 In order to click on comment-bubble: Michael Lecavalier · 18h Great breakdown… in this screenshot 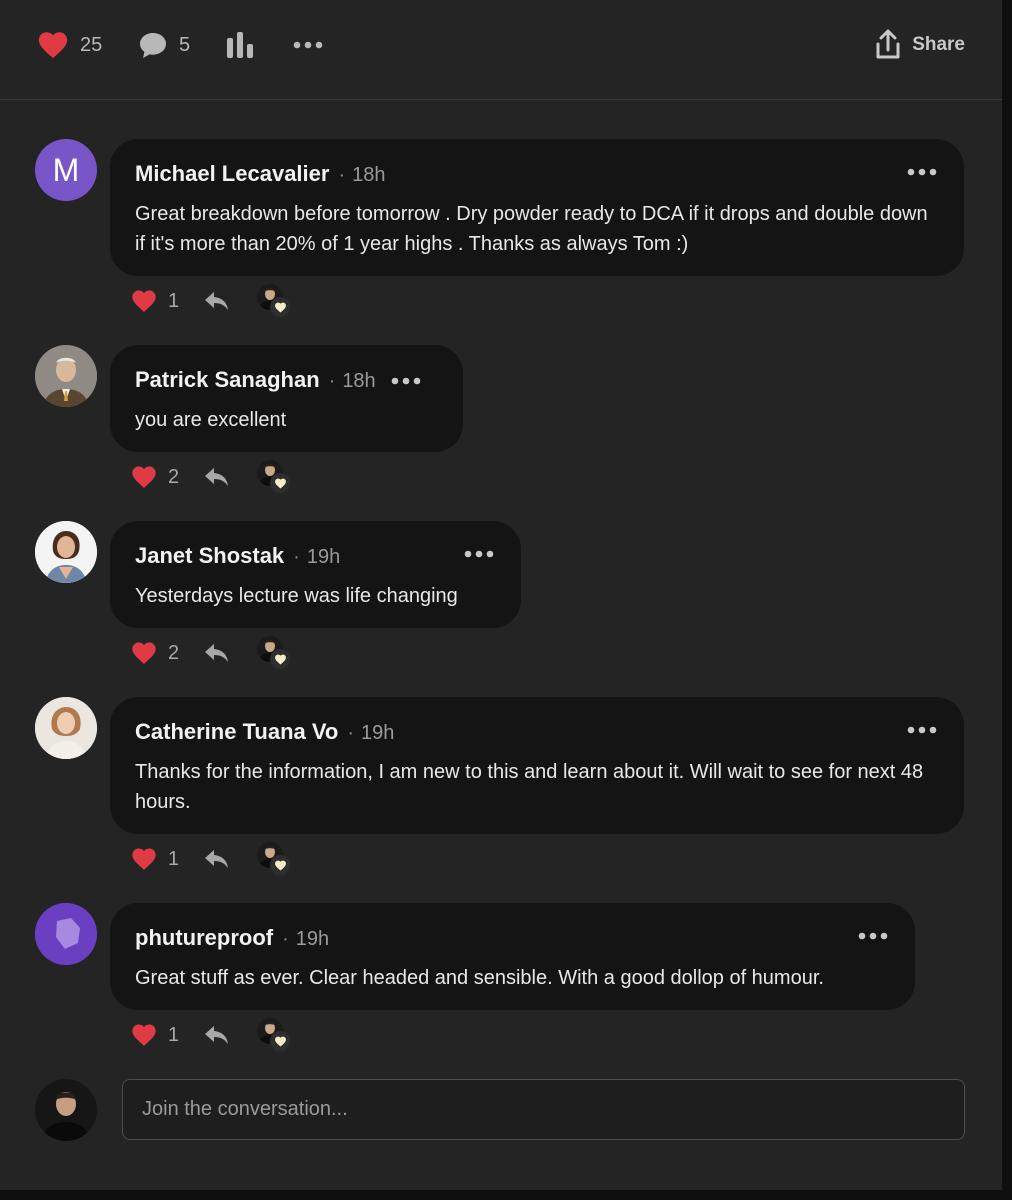, I will do `click(537, 207)`.